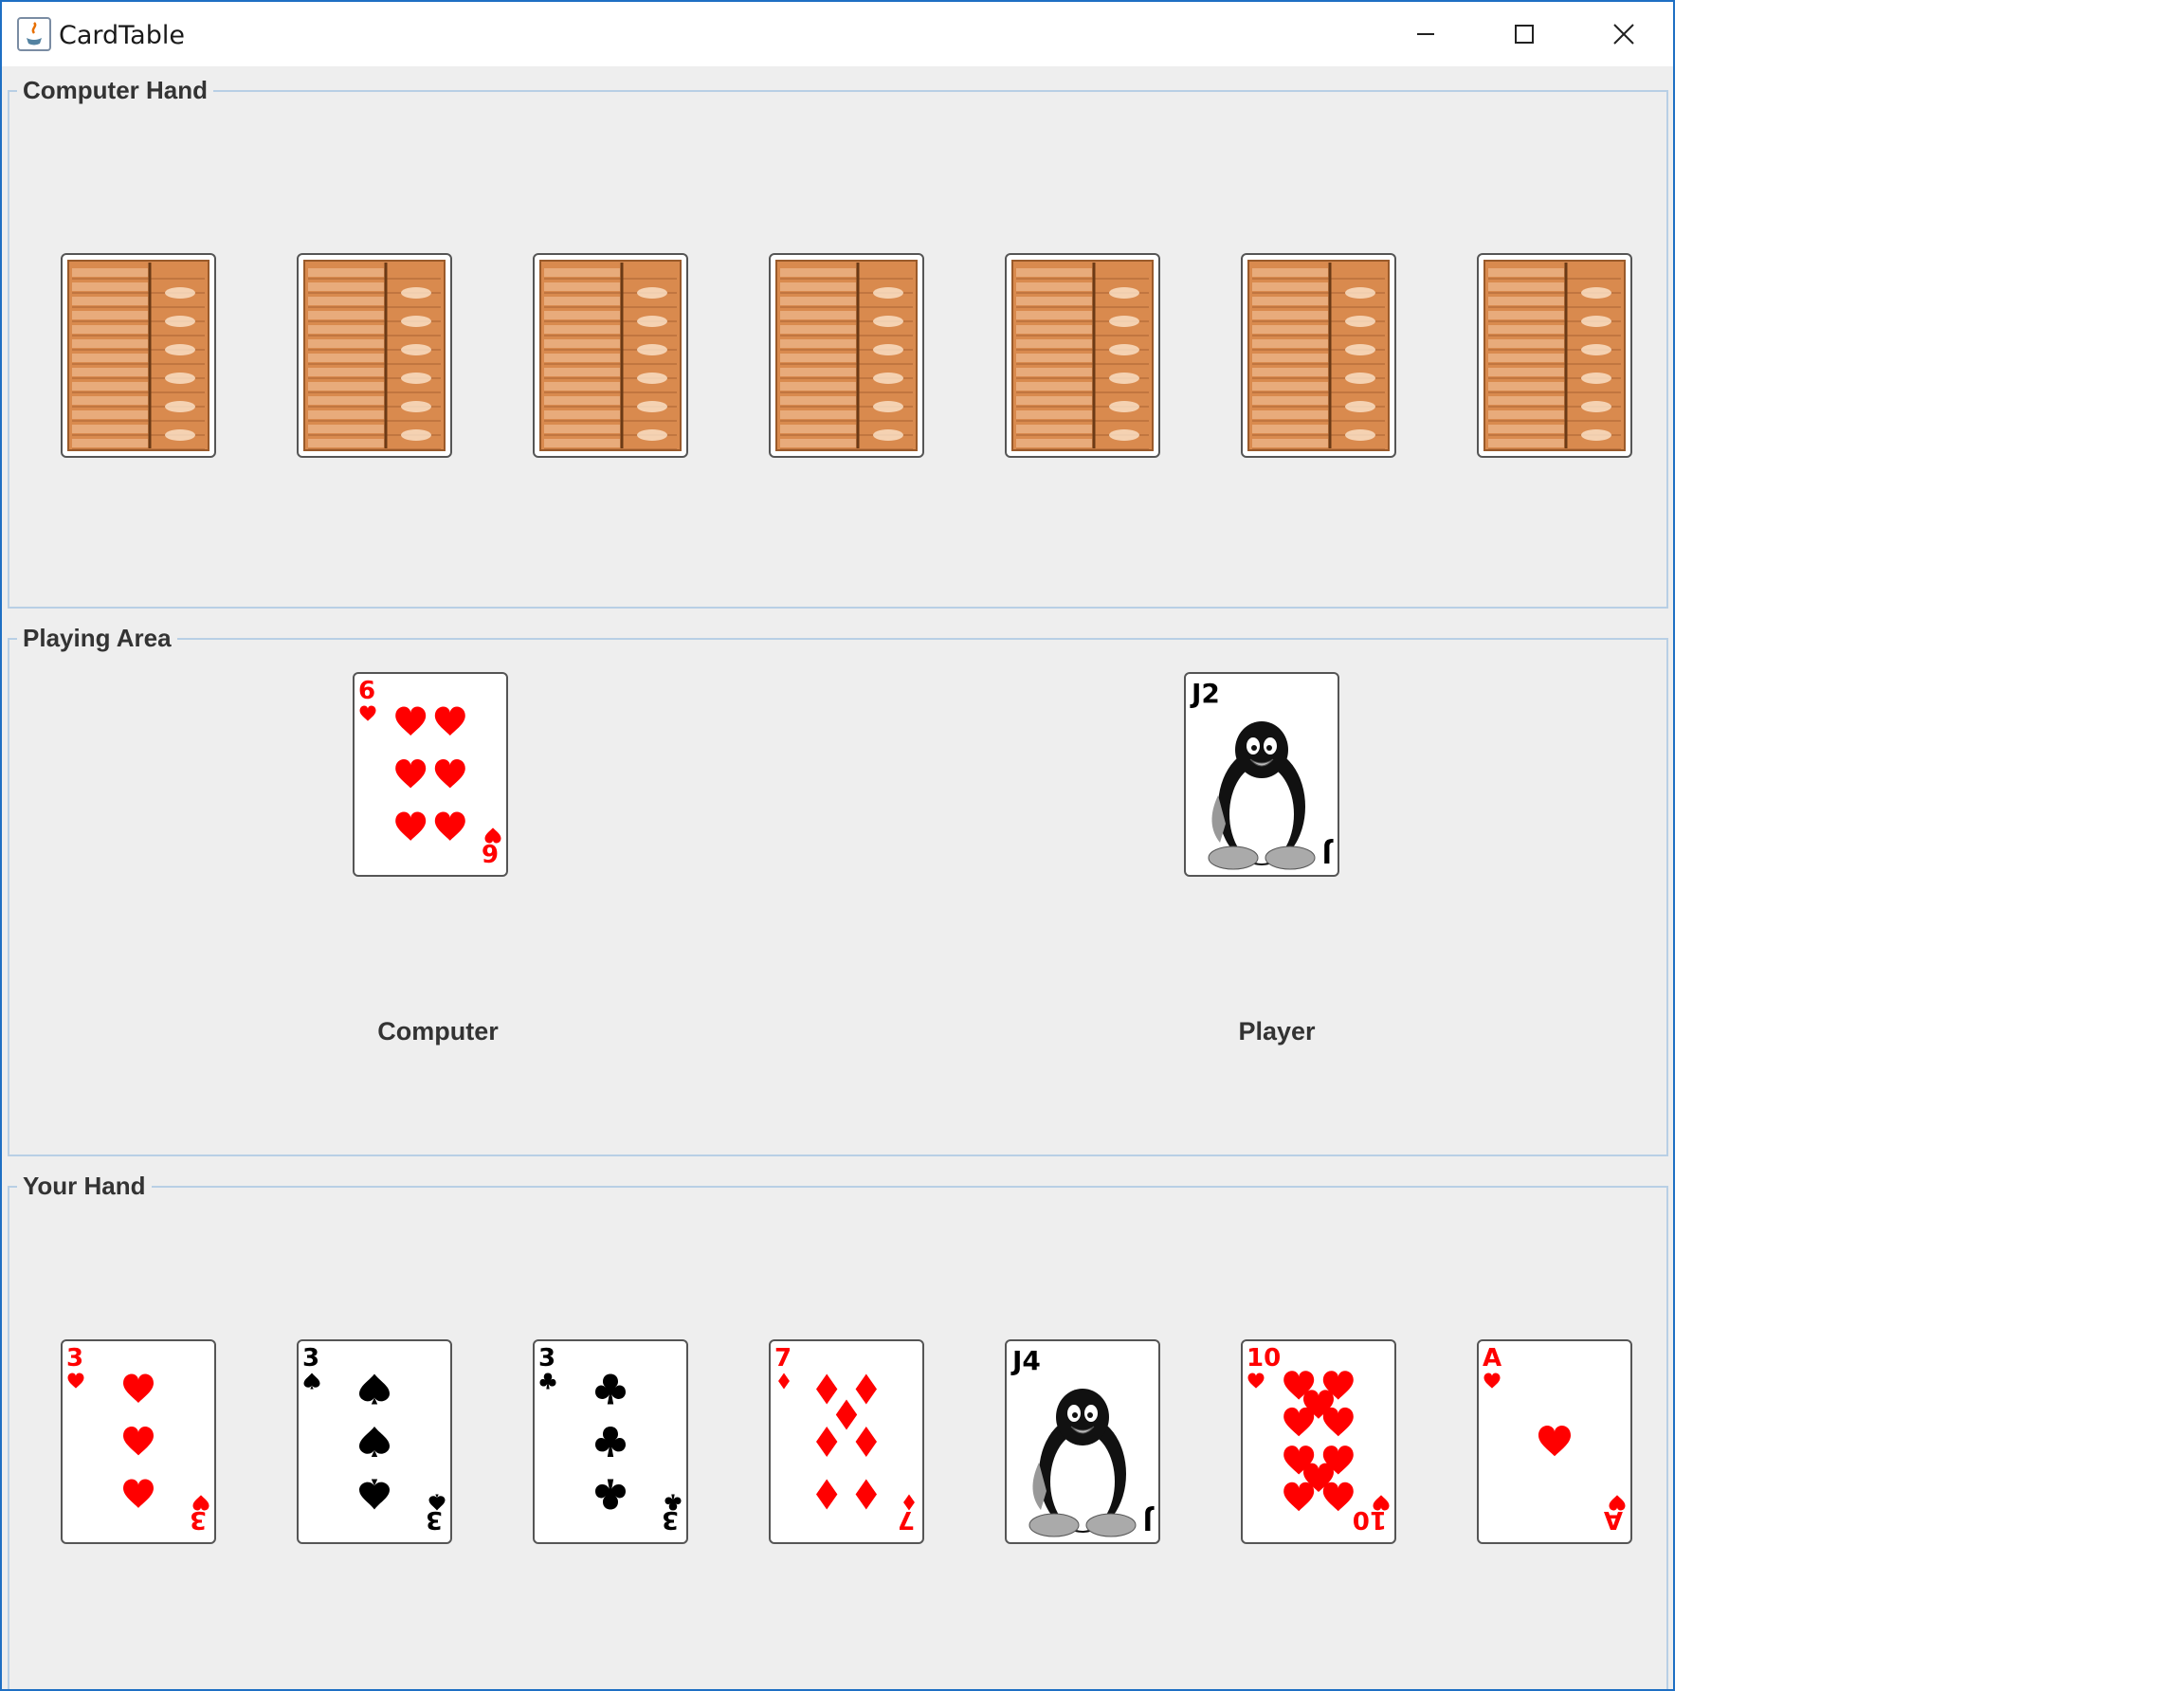 This screenshot has height=1691, width=2184. I want to click on card-index-text: J2, so click(1205, 693).